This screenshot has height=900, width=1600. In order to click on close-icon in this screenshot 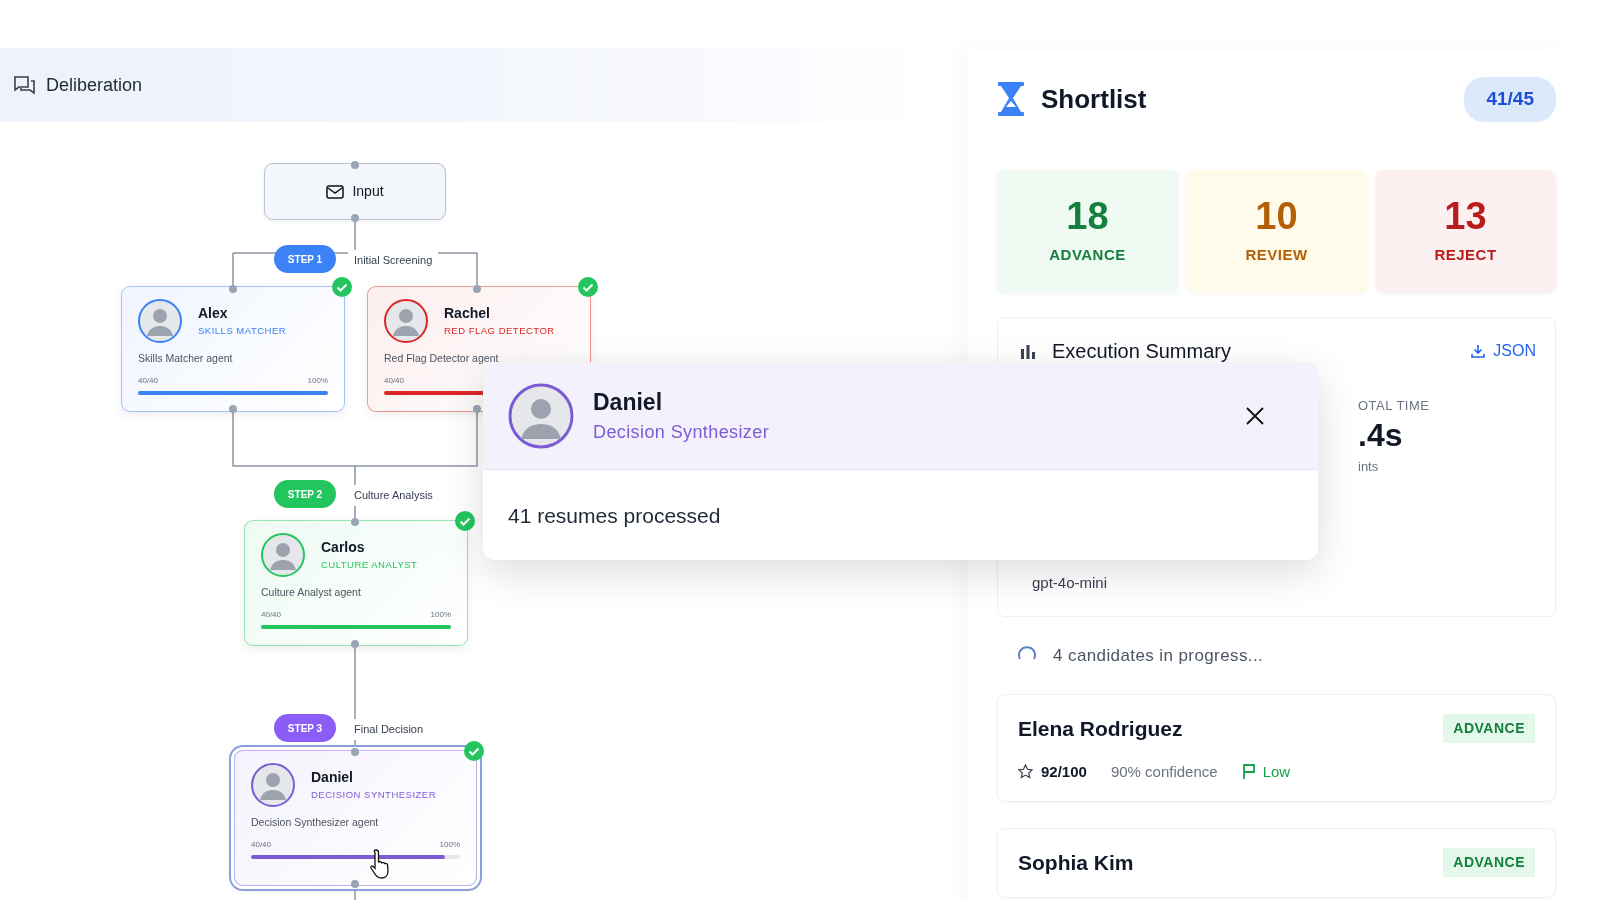, I will do `click(1255, 416)`.